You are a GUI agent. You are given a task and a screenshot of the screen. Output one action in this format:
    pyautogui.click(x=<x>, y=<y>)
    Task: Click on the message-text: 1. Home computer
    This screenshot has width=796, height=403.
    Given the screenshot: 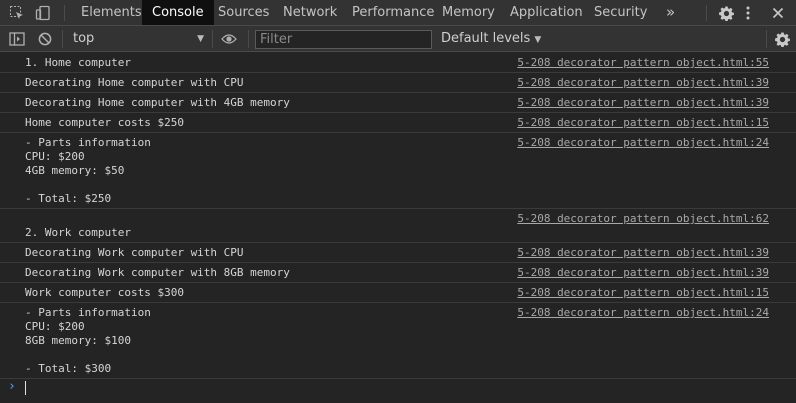 What is the action you would take?
    pyautogui.click(x=78, y=62)
    